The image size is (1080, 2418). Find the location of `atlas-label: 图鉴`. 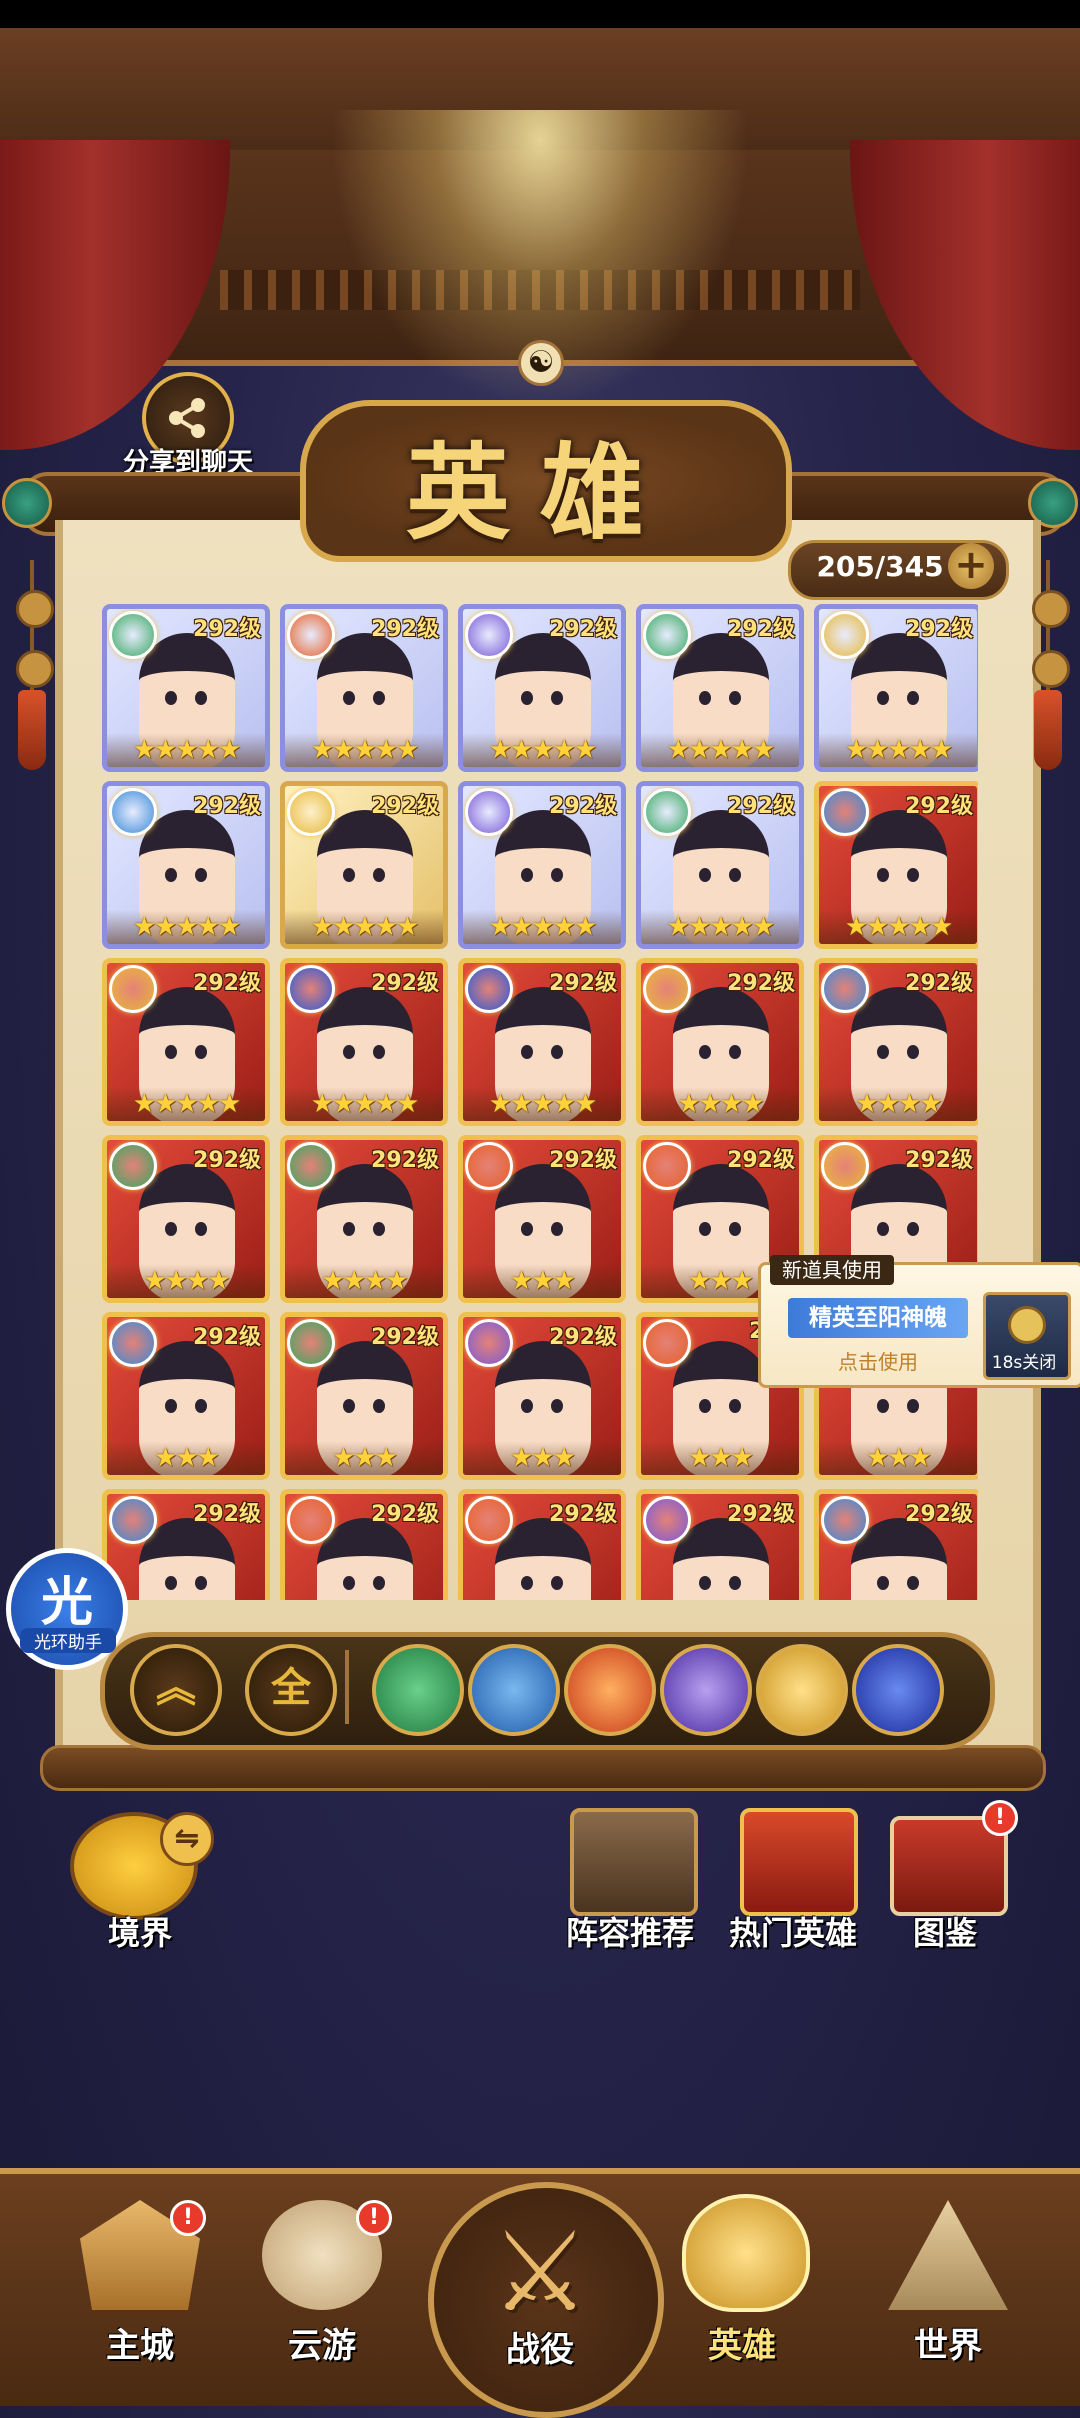

atlas-label: 图鉴 is located at coordinates (945, 1931).